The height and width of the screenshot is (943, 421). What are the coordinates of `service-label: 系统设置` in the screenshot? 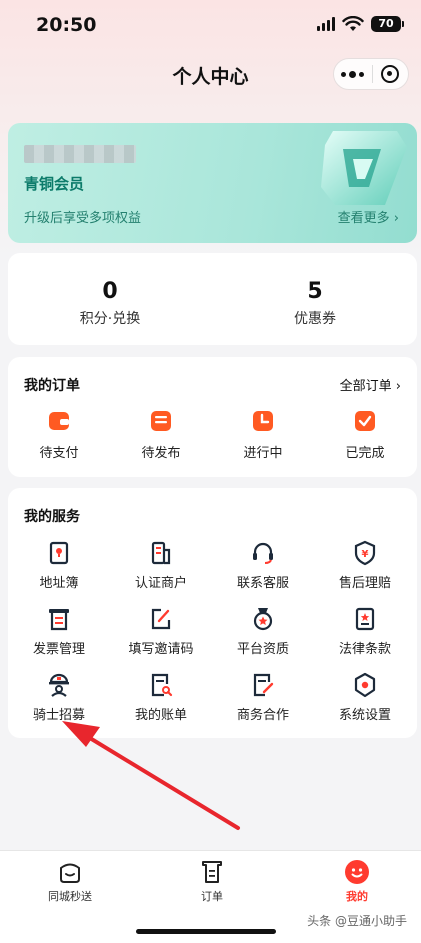 It's located at (364, 715).